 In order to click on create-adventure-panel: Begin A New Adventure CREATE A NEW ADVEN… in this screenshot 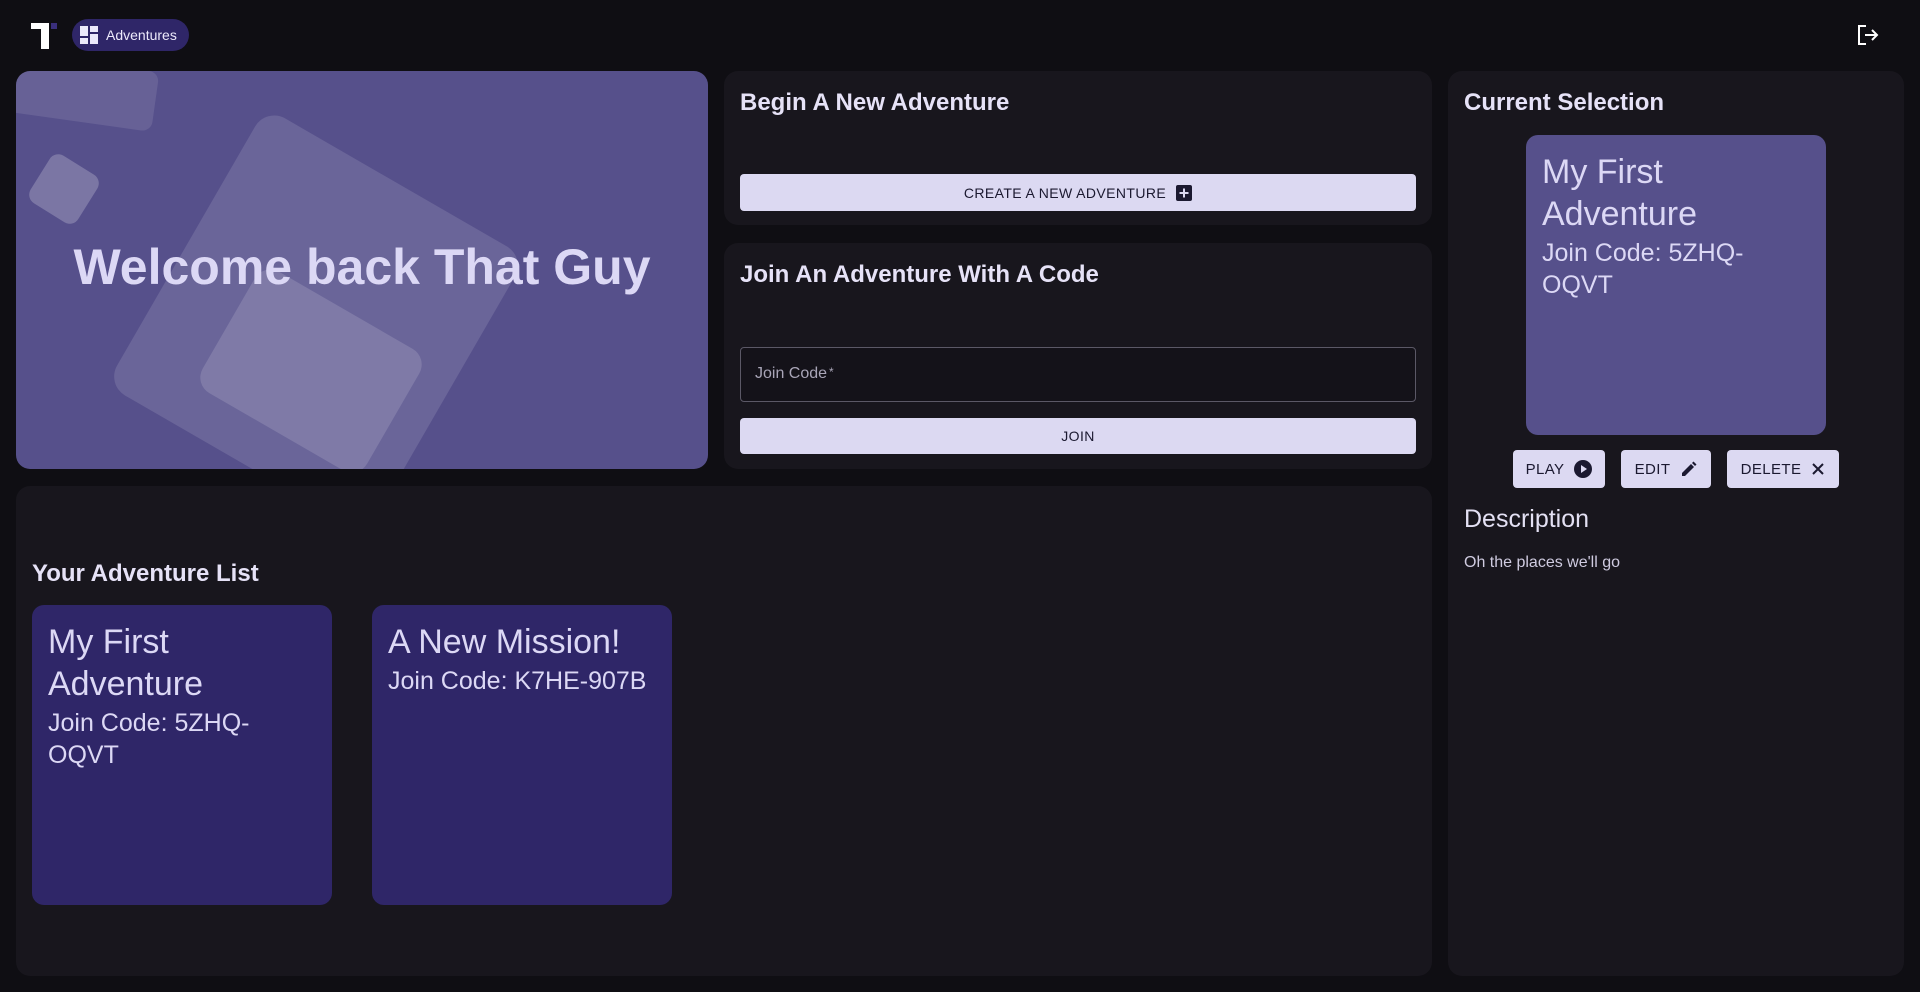, I will do `click(1078, 148)`.